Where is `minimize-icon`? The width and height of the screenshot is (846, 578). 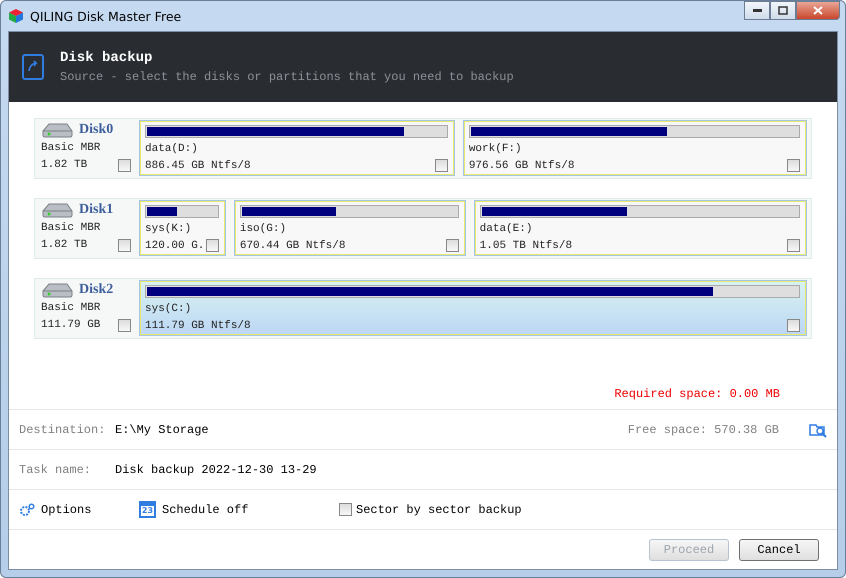 minimize-icon is located at coordinates (757, 10).